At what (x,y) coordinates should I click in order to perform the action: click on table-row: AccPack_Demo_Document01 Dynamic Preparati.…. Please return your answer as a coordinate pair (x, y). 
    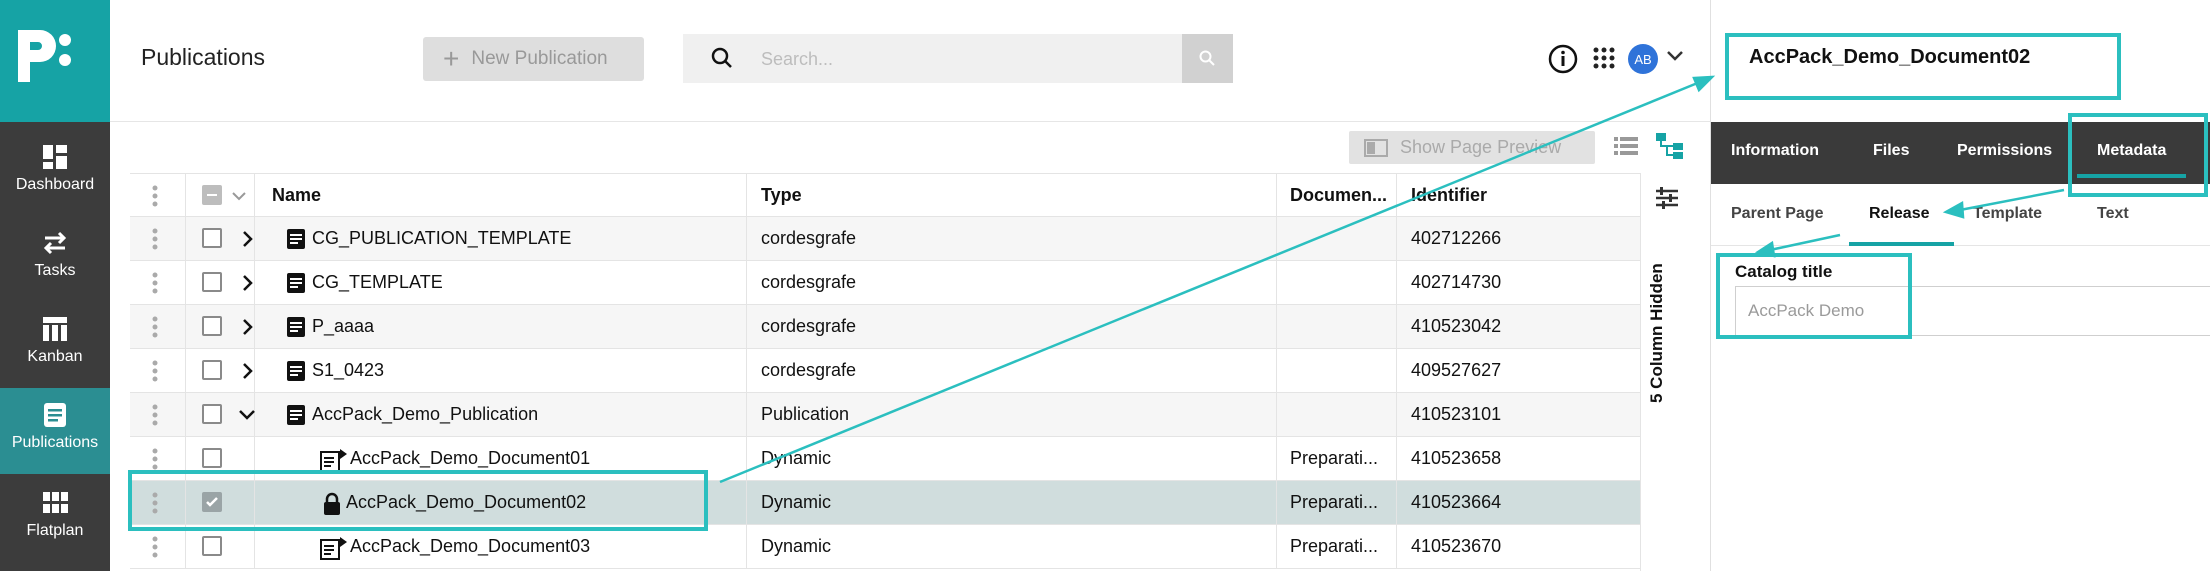
    Looking at the image, I should click on (885, 459).